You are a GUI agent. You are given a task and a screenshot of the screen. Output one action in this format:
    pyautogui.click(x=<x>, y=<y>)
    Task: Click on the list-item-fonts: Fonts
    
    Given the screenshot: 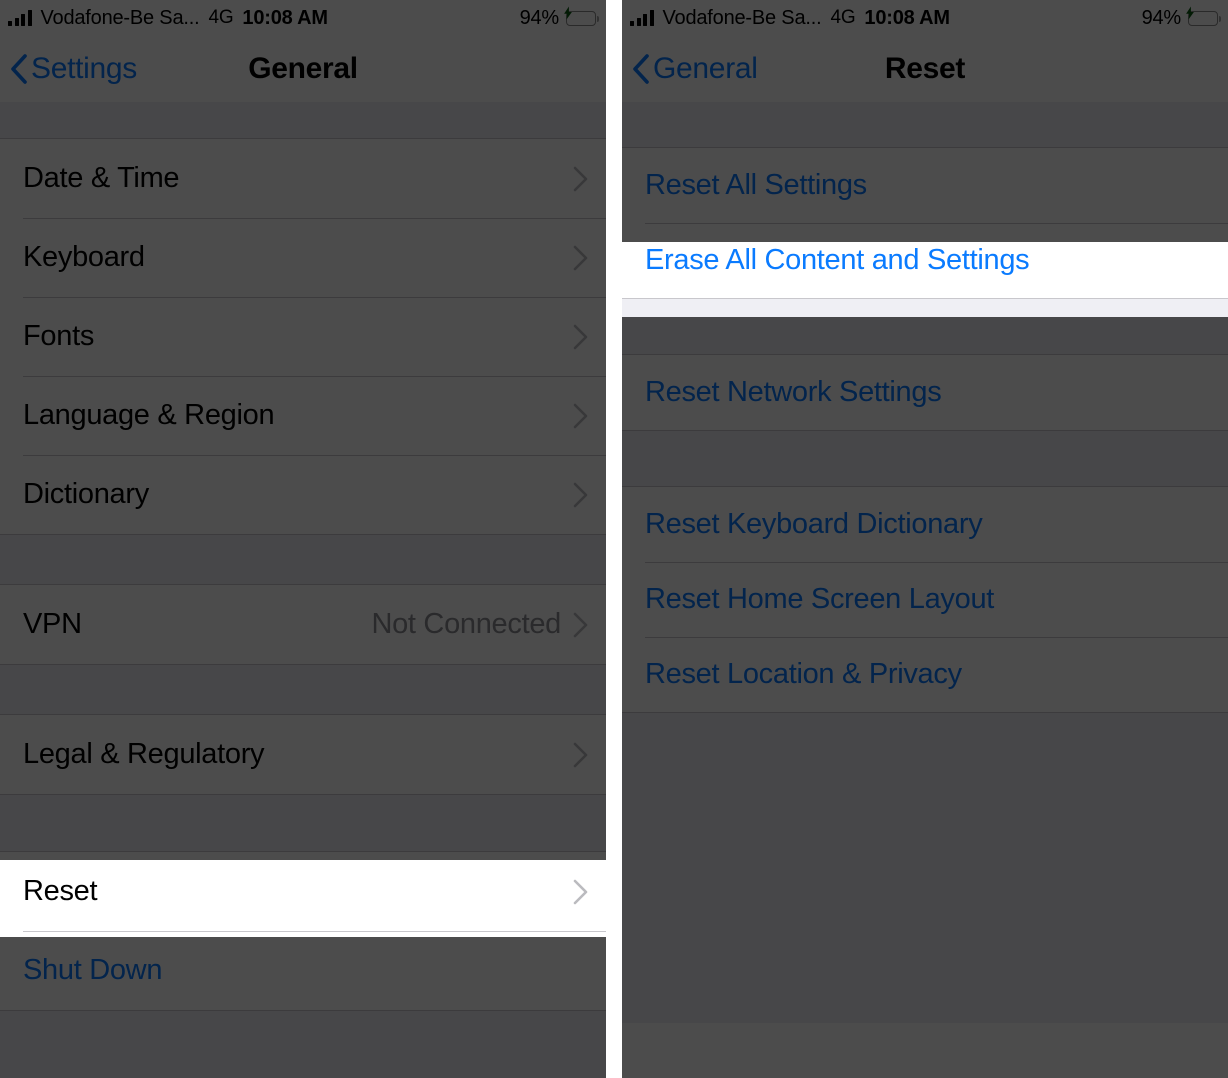 What is the action you would take?
    pyautogui.click(x=303, y=336)
    